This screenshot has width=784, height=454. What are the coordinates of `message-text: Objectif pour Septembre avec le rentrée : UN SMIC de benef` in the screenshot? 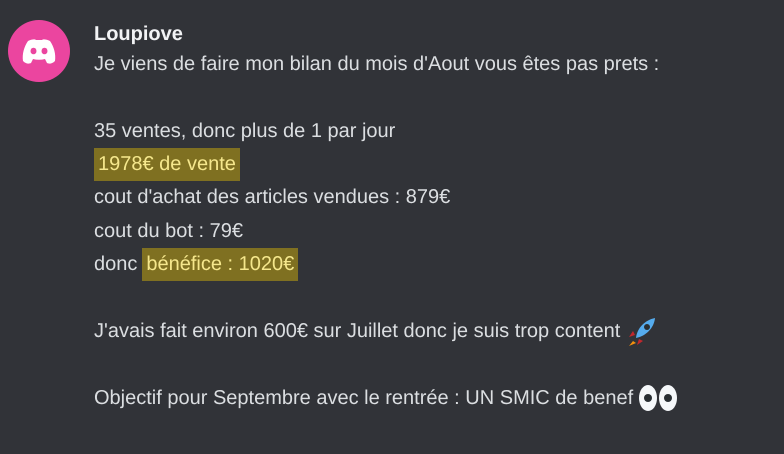 It's located at (364, 398).